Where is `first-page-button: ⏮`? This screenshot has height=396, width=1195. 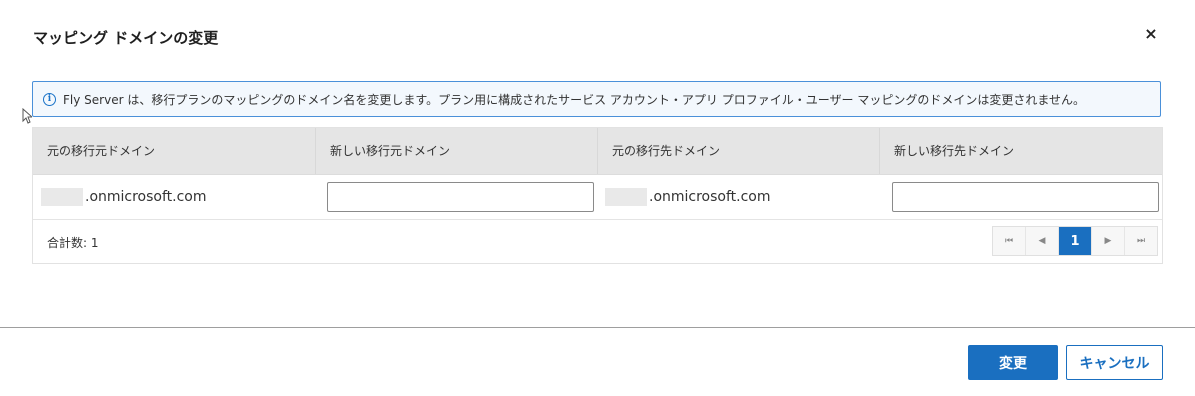 first-page-button: ⏮ is located at coordinates (1009, 241).